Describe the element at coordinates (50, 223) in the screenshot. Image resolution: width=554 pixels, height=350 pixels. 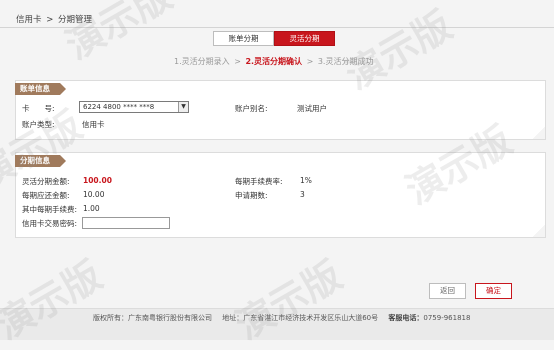
I see `transaction-password-label: 信用卡交易密码:` at that location.